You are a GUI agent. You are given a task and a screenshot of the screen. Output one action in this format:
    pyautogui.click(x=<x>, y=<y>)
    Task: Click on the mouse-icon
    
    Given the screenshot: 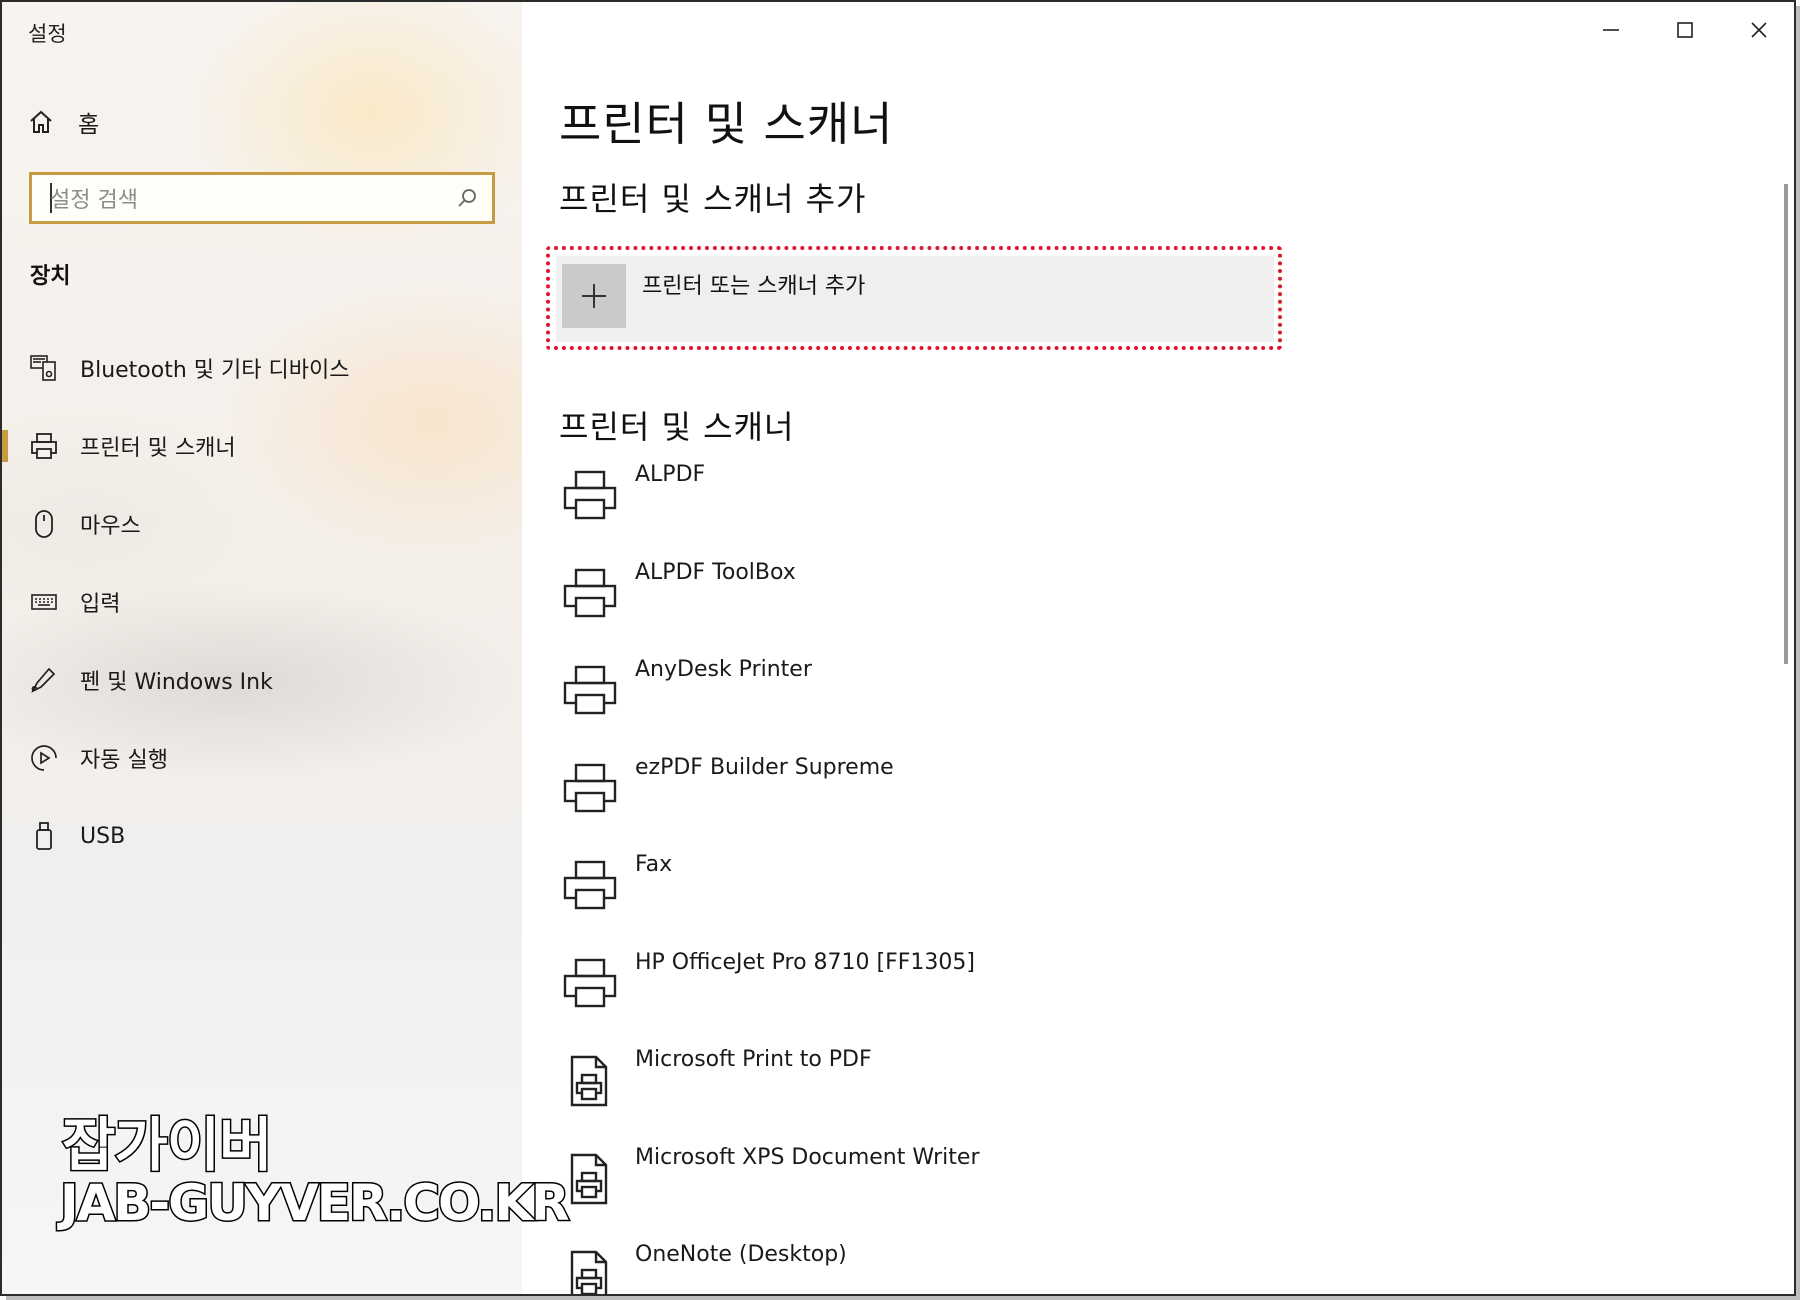 What is the action you would take?
    pyautogui.click(x=44, y=524)
    